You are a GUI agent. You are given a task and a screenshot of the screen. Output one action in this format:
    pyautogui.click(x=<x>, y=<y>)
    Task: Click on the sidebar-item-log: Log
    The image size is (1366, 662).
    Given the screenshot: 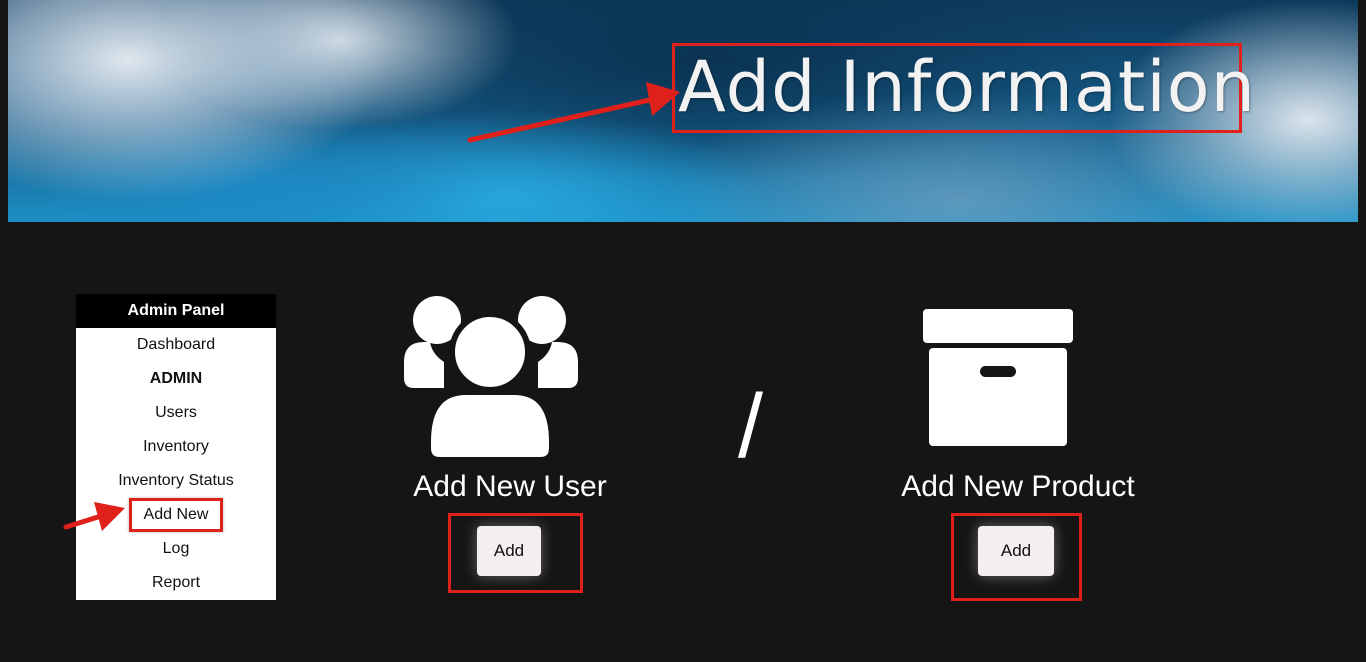 What is the action you would take?
    pyautogui.click(x=176, y=549)
    